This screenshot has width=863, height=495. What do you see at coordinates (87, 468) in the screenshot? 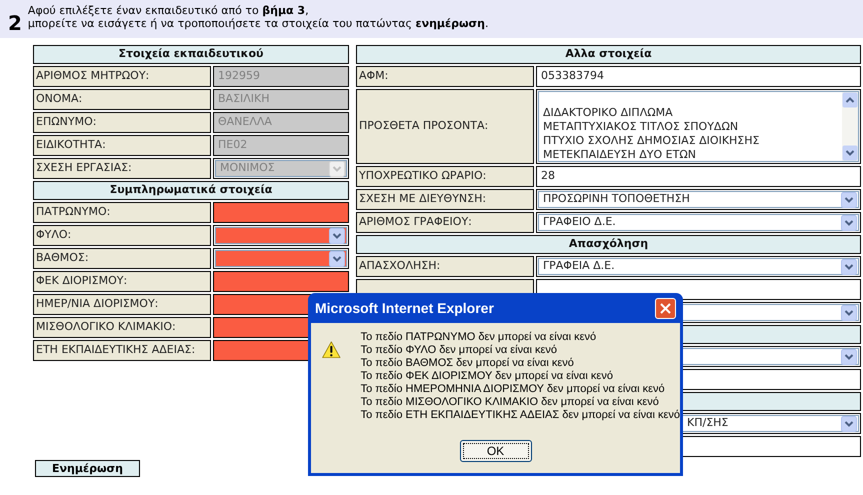
I see `update-button: Ενημέρωση` at bounding box center [87, 468].